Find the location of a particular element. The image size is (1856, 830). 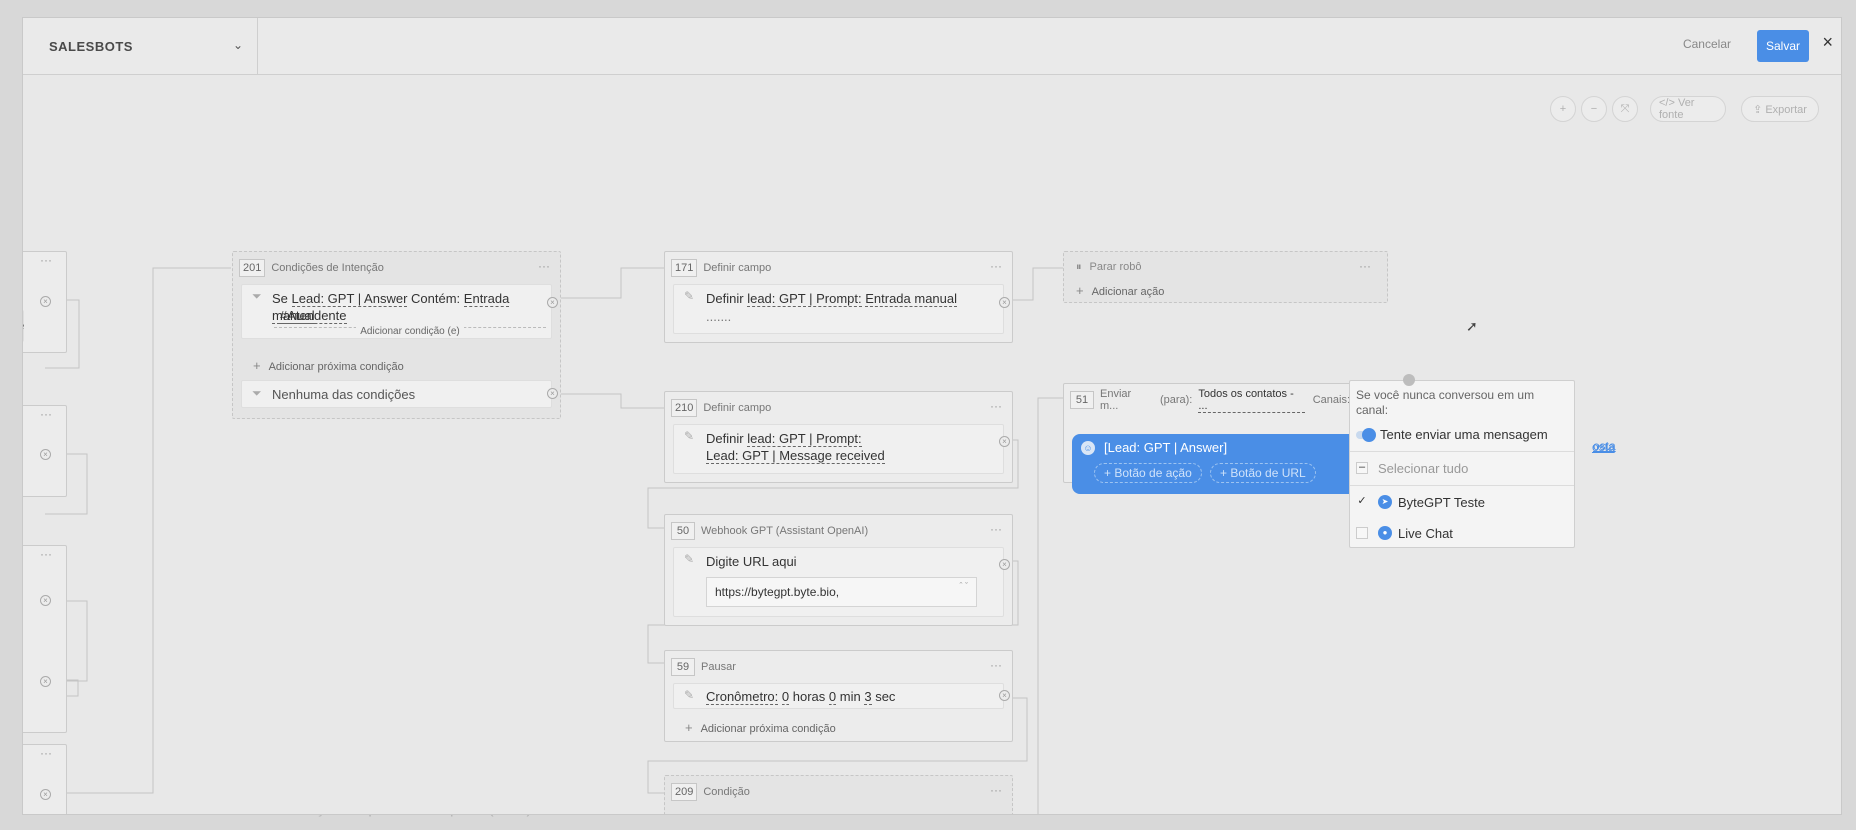

add-action-button: + Botão de ação is located at coordinates (1148, 473).